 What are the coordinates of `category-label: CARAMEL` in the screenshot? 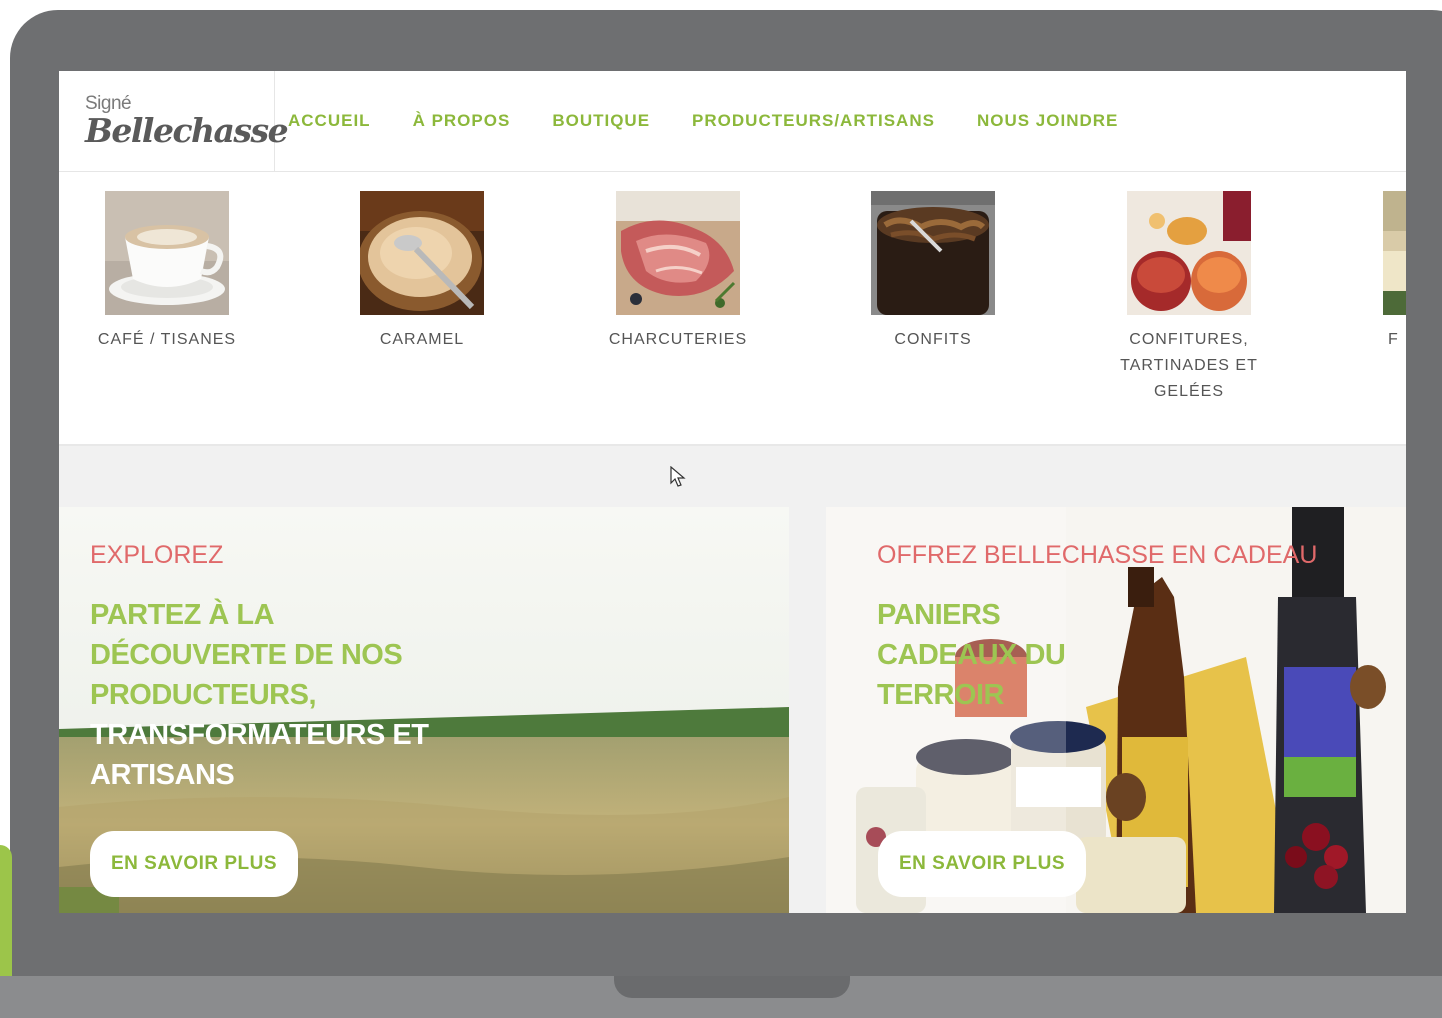 It's located at (422, 339).